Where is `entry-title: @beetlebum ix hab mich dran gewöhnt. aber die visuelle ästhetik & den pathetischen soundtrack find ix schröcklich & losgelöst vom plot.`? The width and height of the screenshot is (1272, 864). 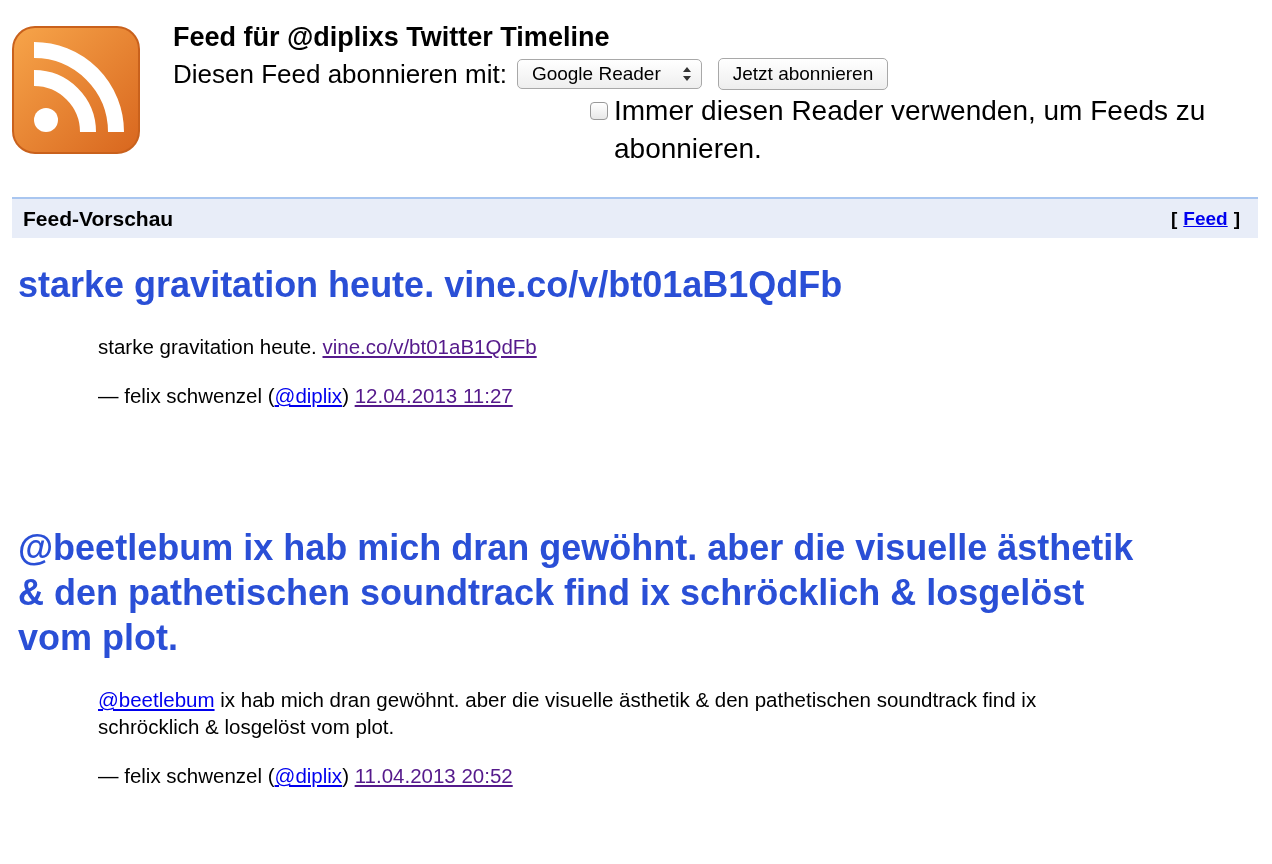
entry-title: @beetlebum ix hab mich dran gewöhnt. aber die visuelle ästhetik & den pathetischen soundtrack find ix schröcklich & losgelöst vom plot. is located at coordinates (578, 592).